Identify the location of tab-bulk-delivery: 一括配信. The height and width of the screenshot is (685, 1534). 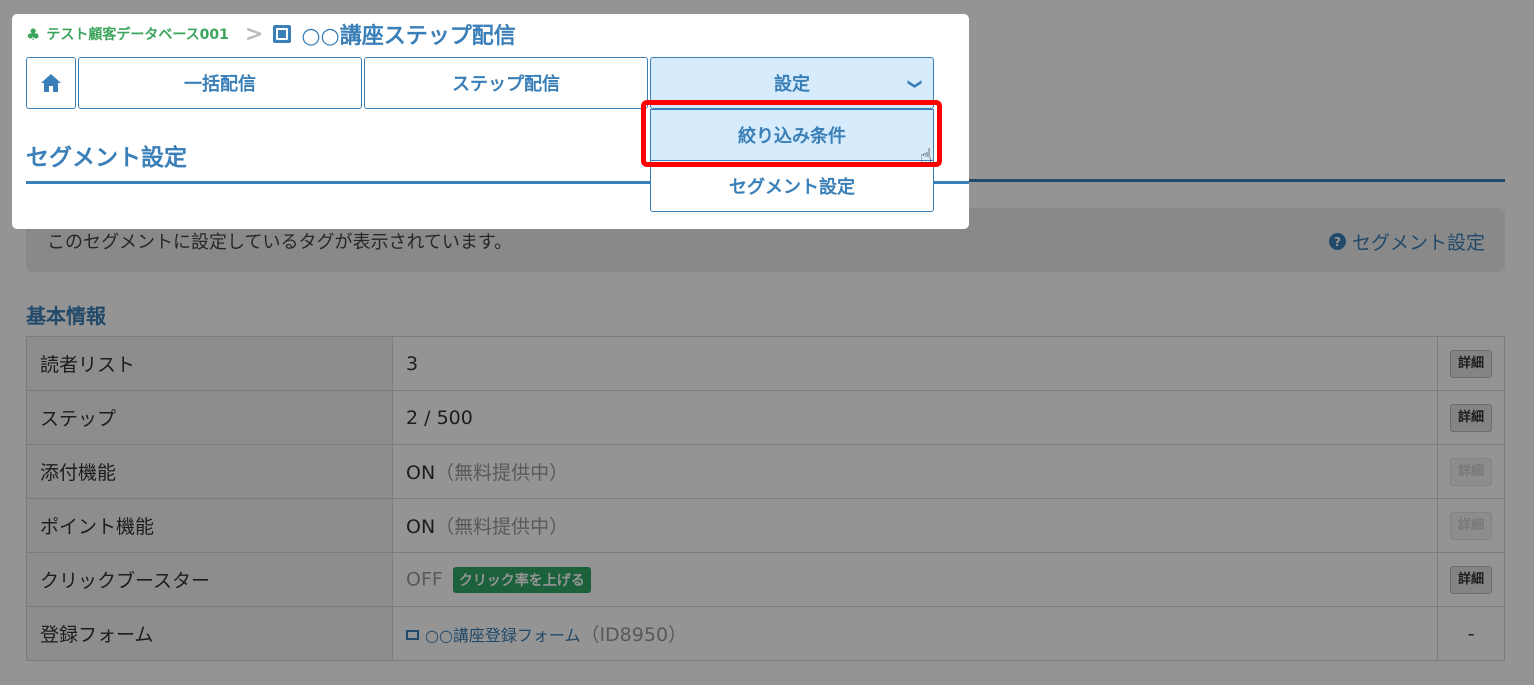
(220, 83).